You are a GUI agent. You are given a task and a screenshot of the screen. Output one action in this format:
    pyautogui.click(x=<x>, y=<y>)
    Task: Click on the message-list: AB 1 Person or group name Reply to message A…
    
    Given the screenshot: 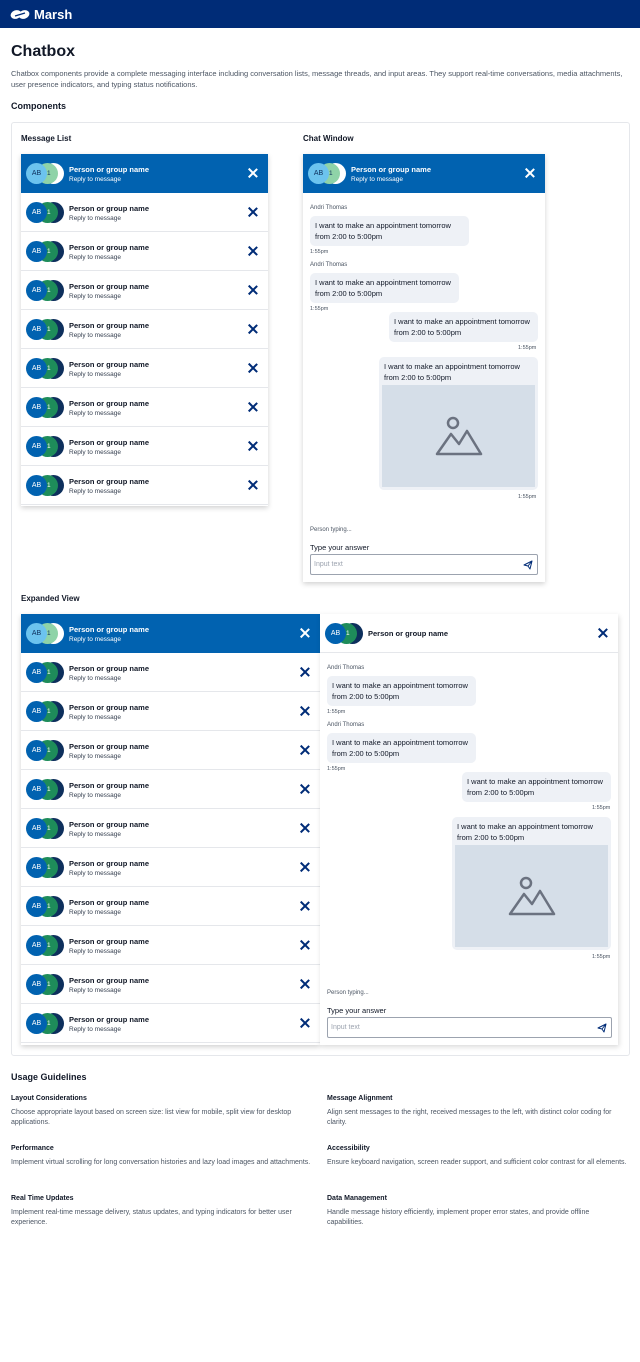 What is the action you would take?
    pyautogui.click(x=144, y=330)
    